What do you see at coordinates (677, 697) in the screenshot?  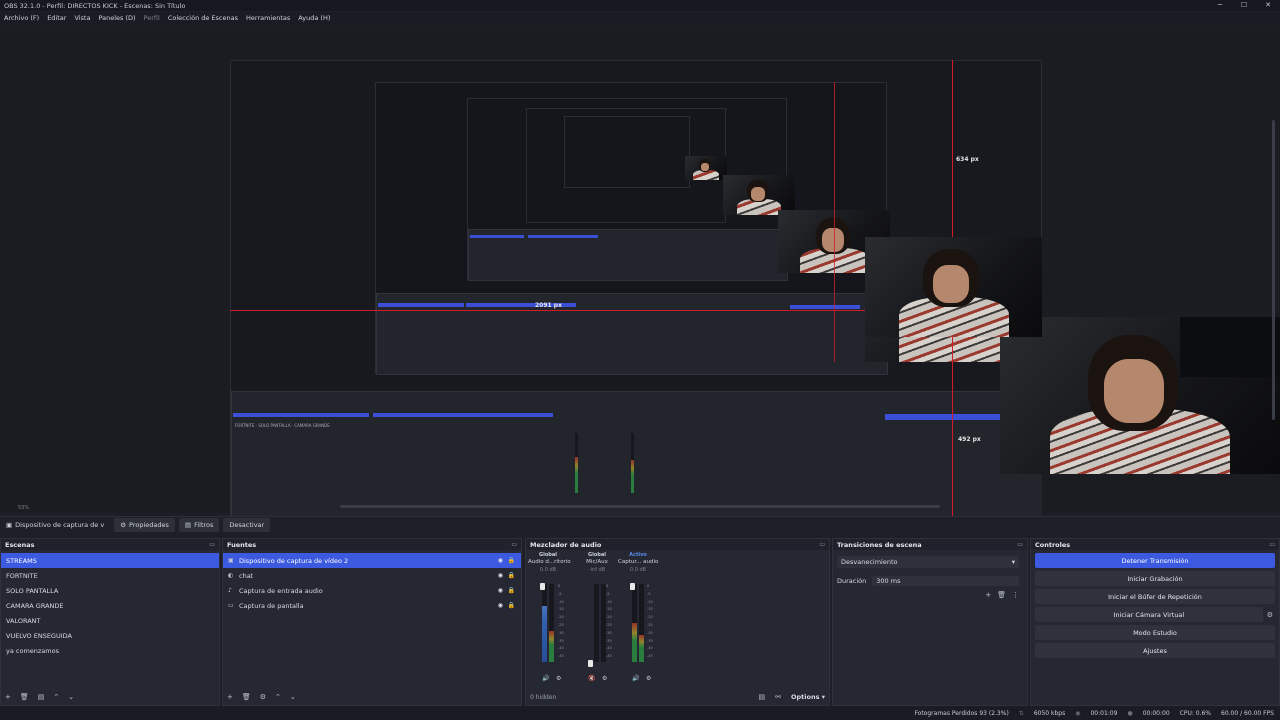 I see `mixer-footer: 0 hidden ▤ ⚯ Options ▾` at bounding box center [677, 697].